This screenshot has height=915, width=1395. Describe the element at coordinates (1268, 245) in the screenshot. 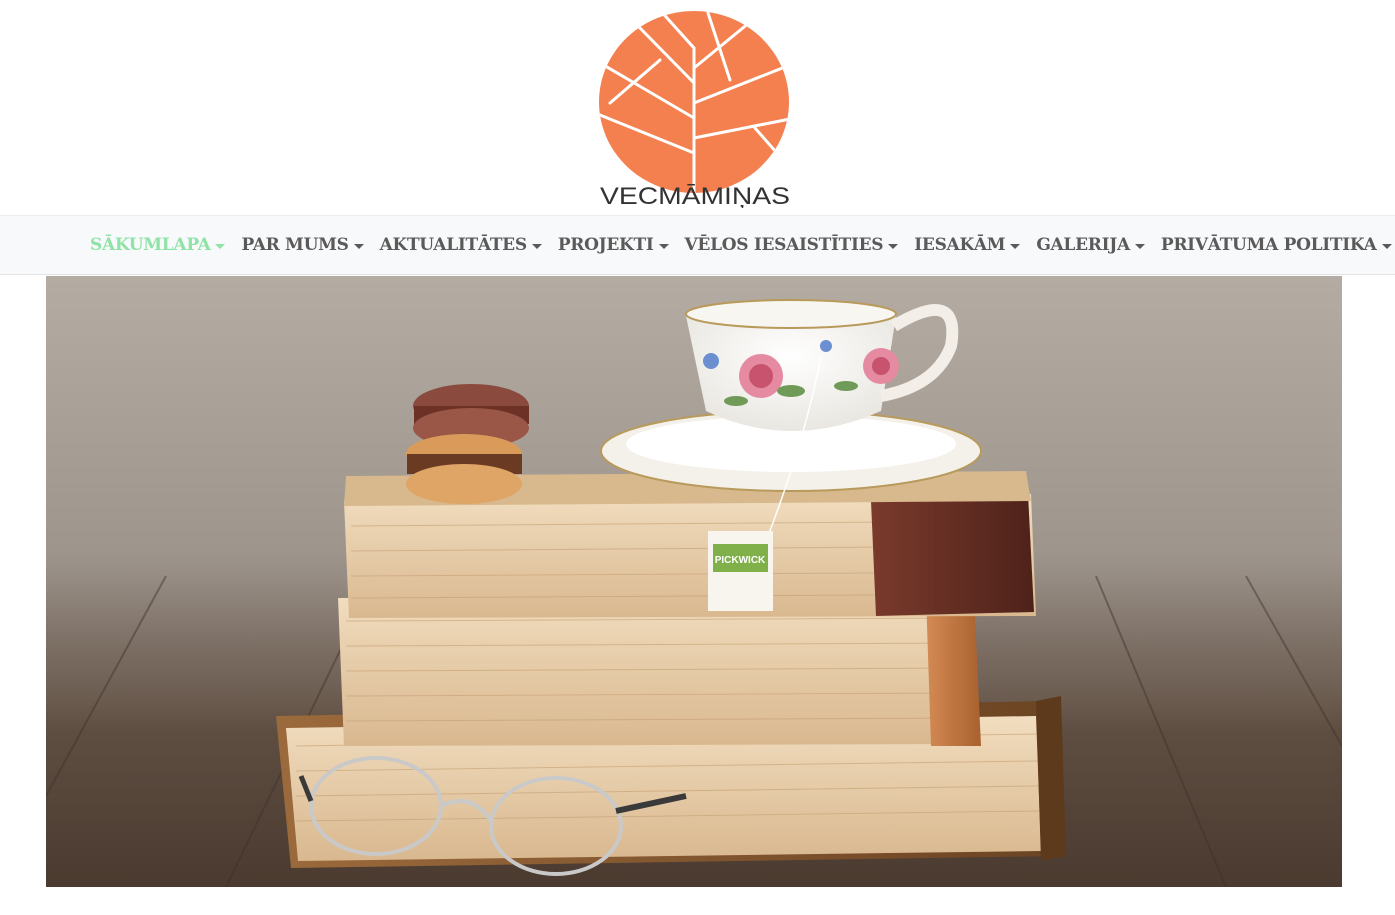

I see `nav-label: PRIVĀTUMA POLITIKA` at that location.